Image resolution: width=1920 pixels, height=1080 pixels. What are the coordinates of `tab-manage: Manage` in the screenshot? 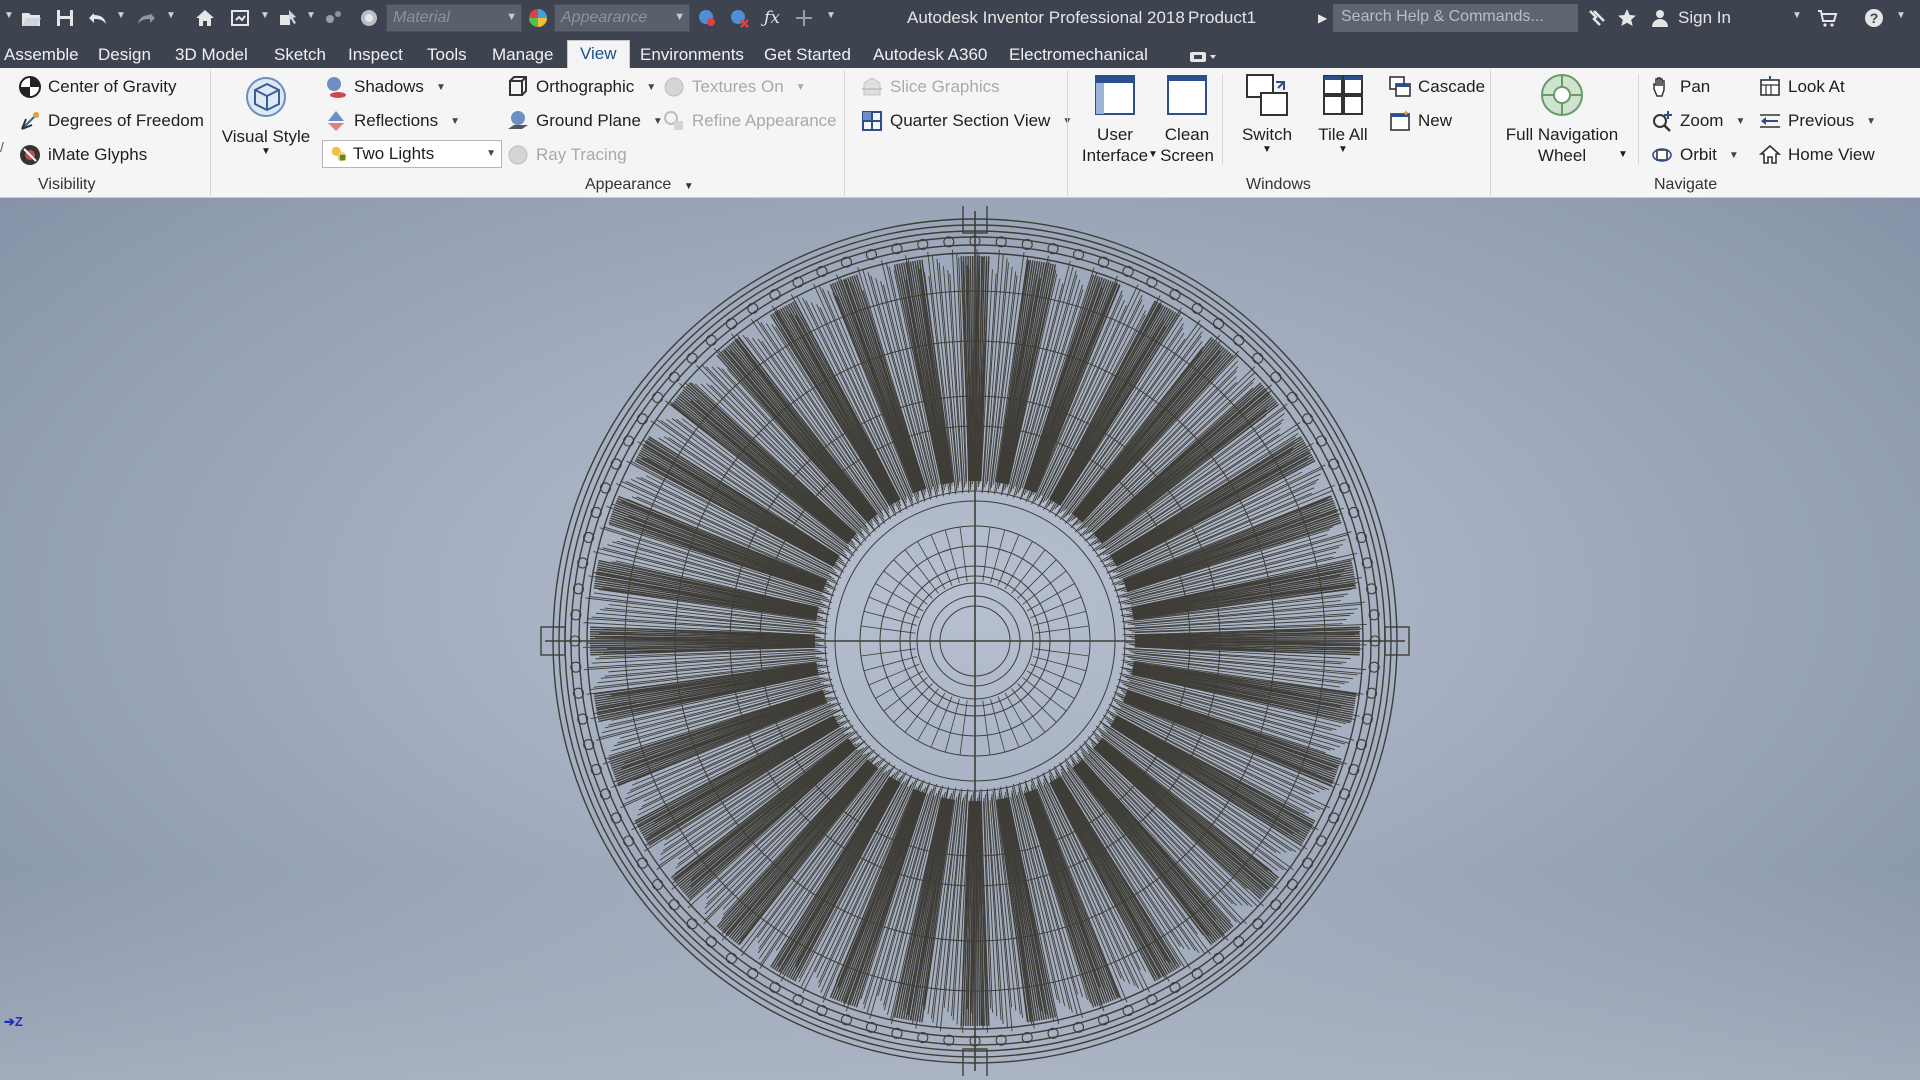 It's located at (522, 55).